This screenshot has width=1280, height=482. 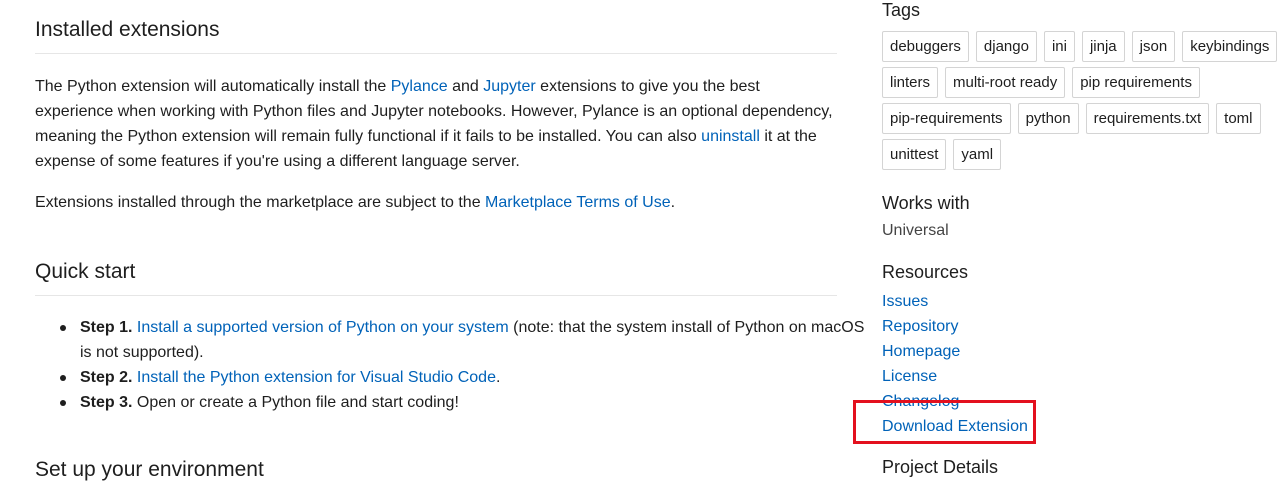 I want to click on quick-start-heading: Quick start, so click(x=85, y=271).